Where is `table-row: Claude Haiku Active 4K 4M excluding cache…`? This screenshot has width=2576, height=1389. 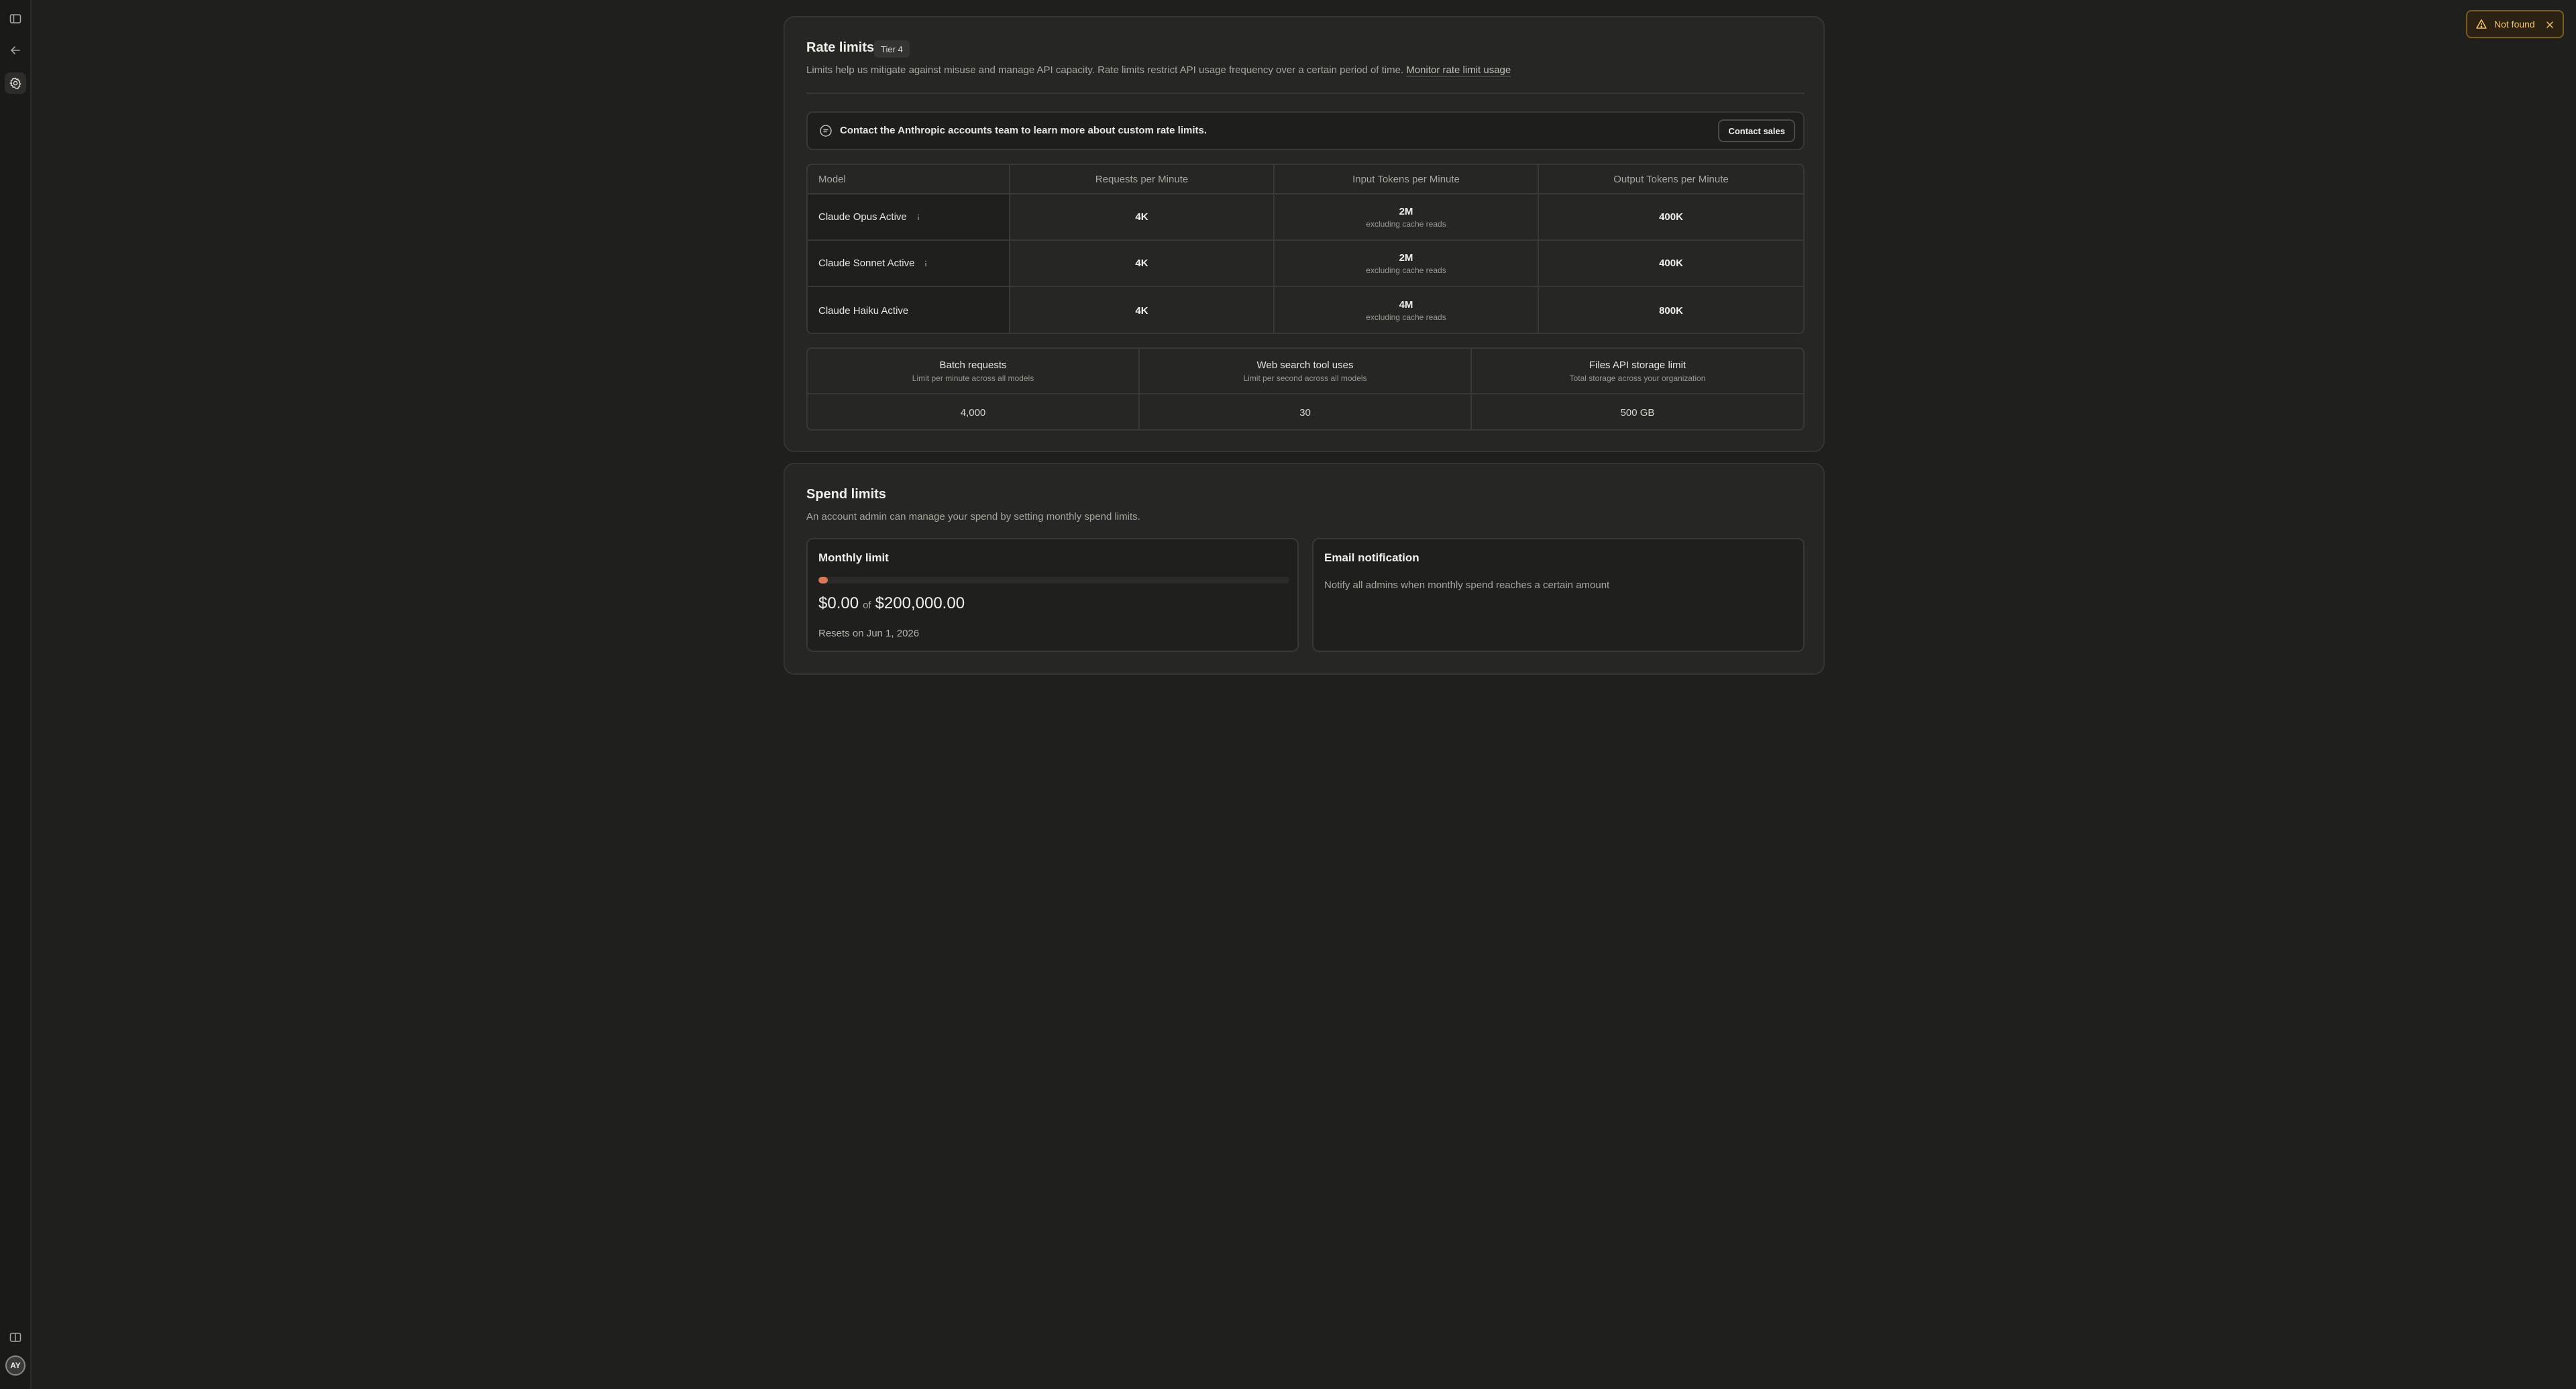 table-row: Claude Haiku Active 4K 4M excluding cache… is located at coordinates (1305, 310).